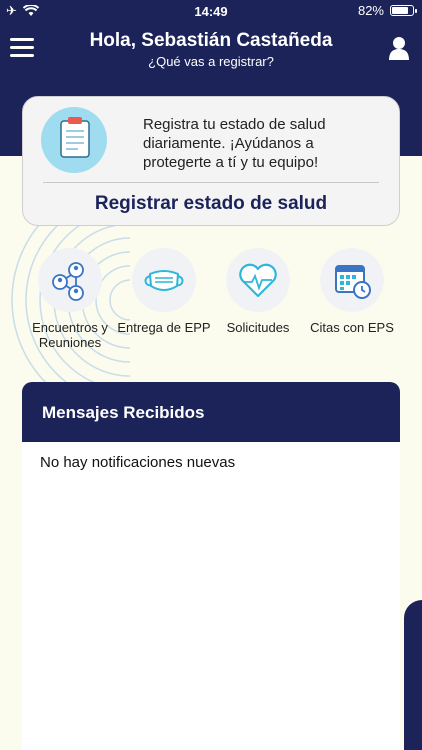 The image size is (422, 750). I want to click on battery-percent: 82%, so click(370, 10).